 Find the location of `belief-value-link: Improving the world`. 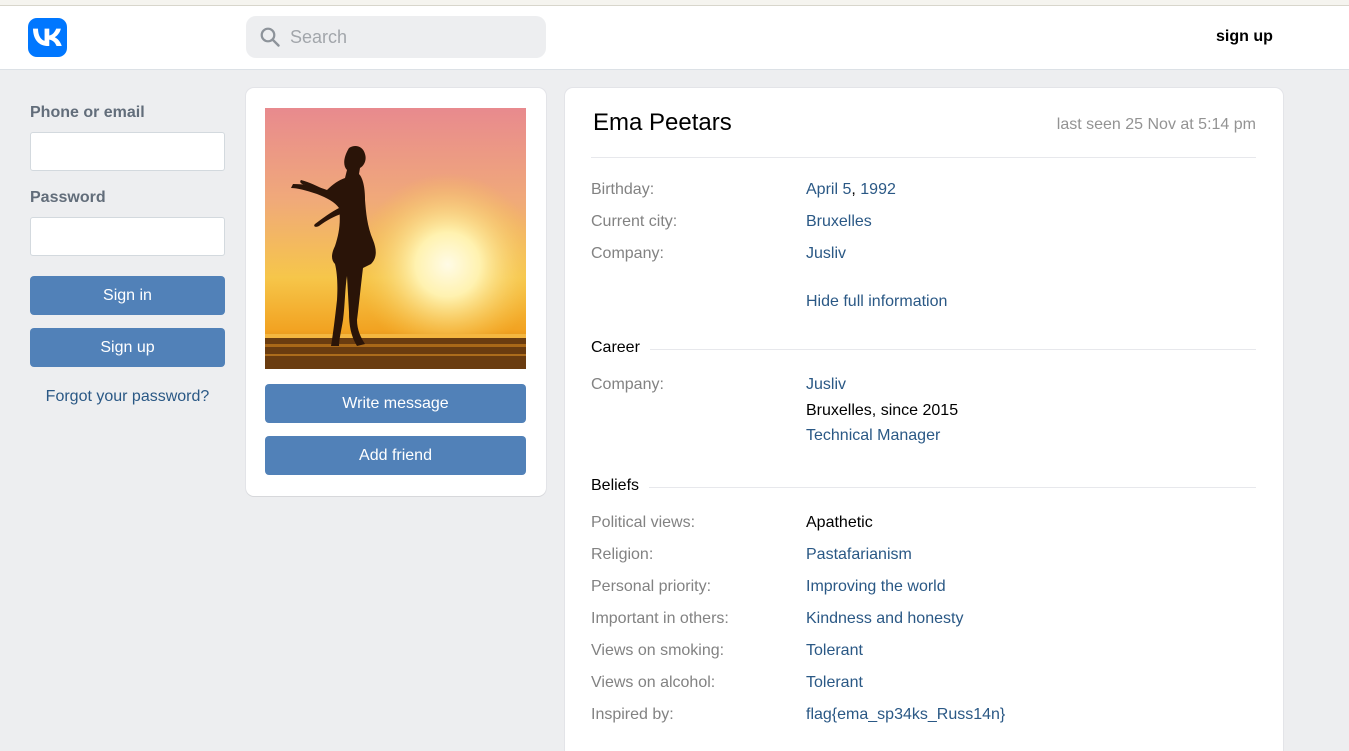

belief-value-link: Improving the world is located at coordinates (876, 587).